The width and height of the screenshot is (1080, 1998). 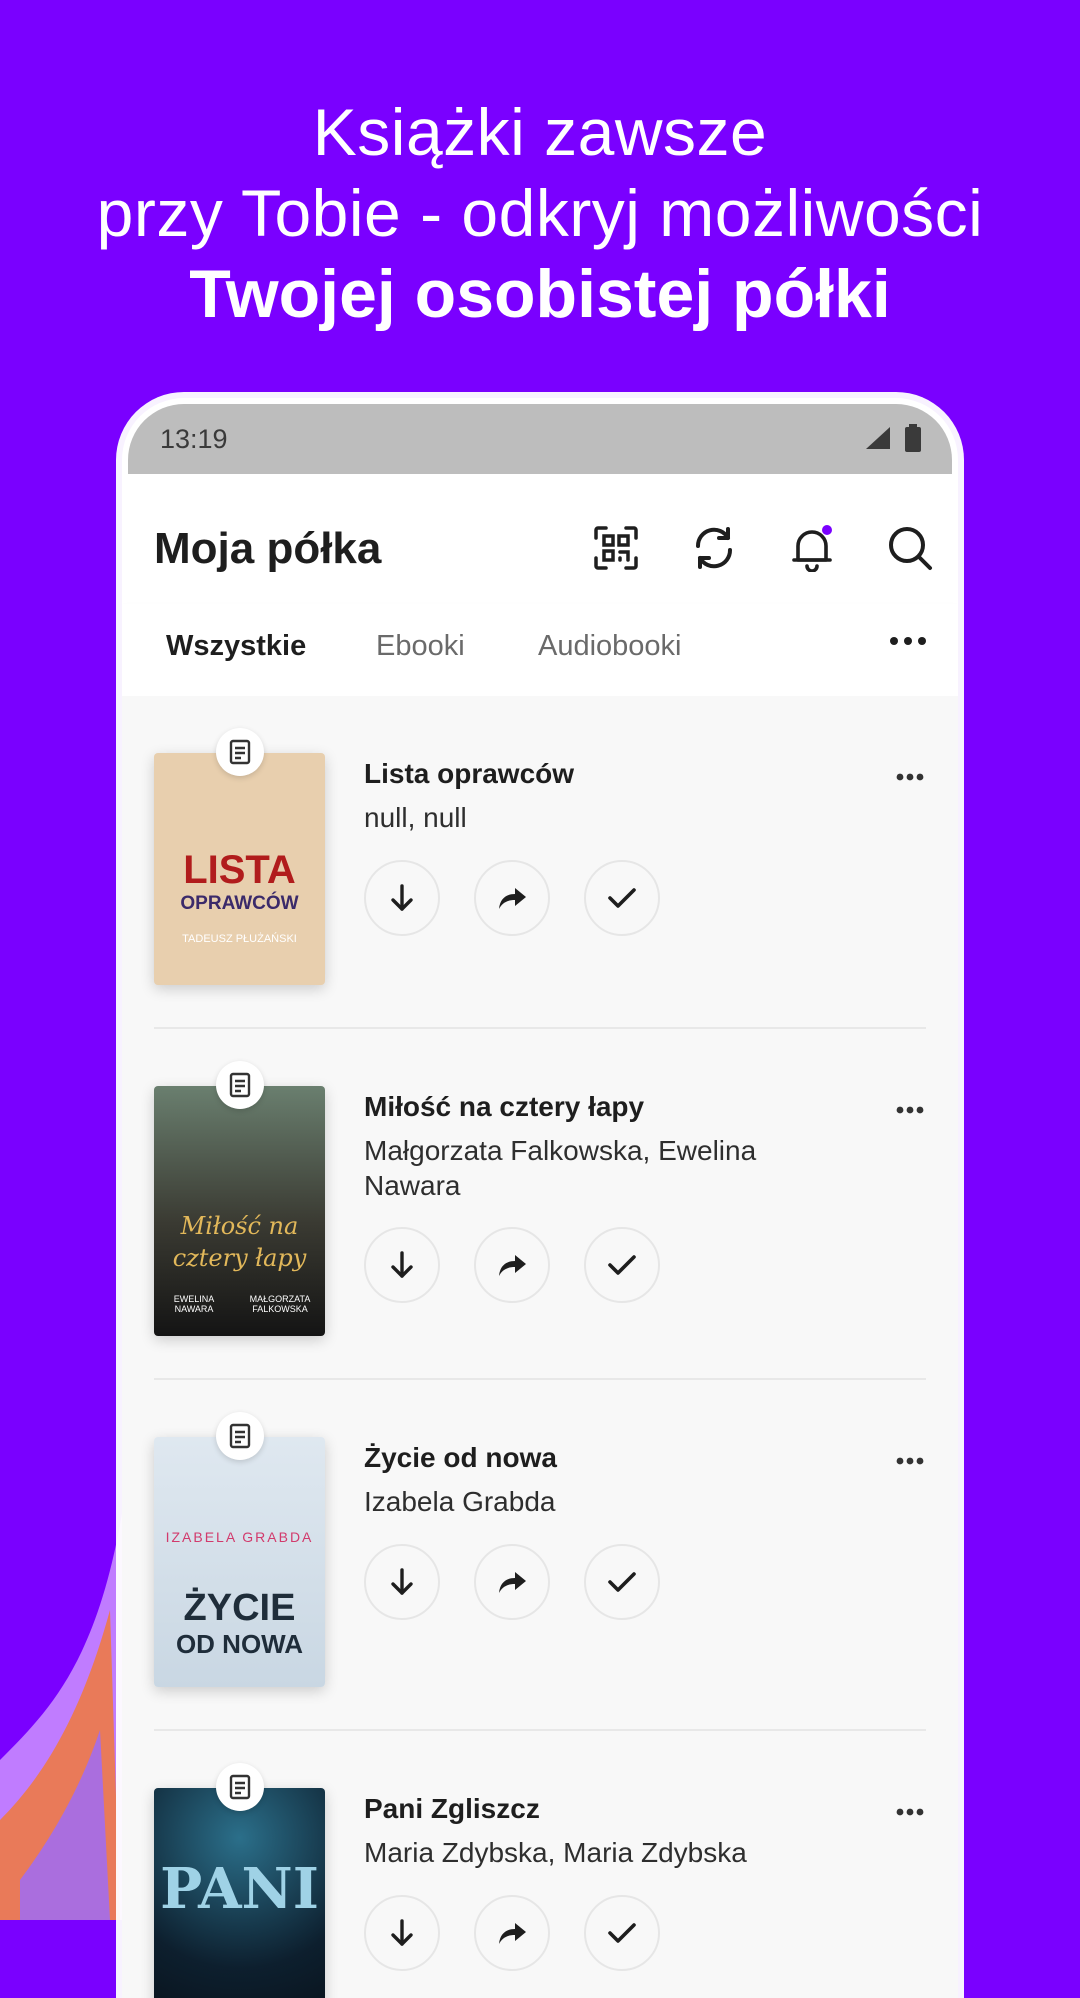 I want to click on qr-code-icon, so click(x=616, y=548).